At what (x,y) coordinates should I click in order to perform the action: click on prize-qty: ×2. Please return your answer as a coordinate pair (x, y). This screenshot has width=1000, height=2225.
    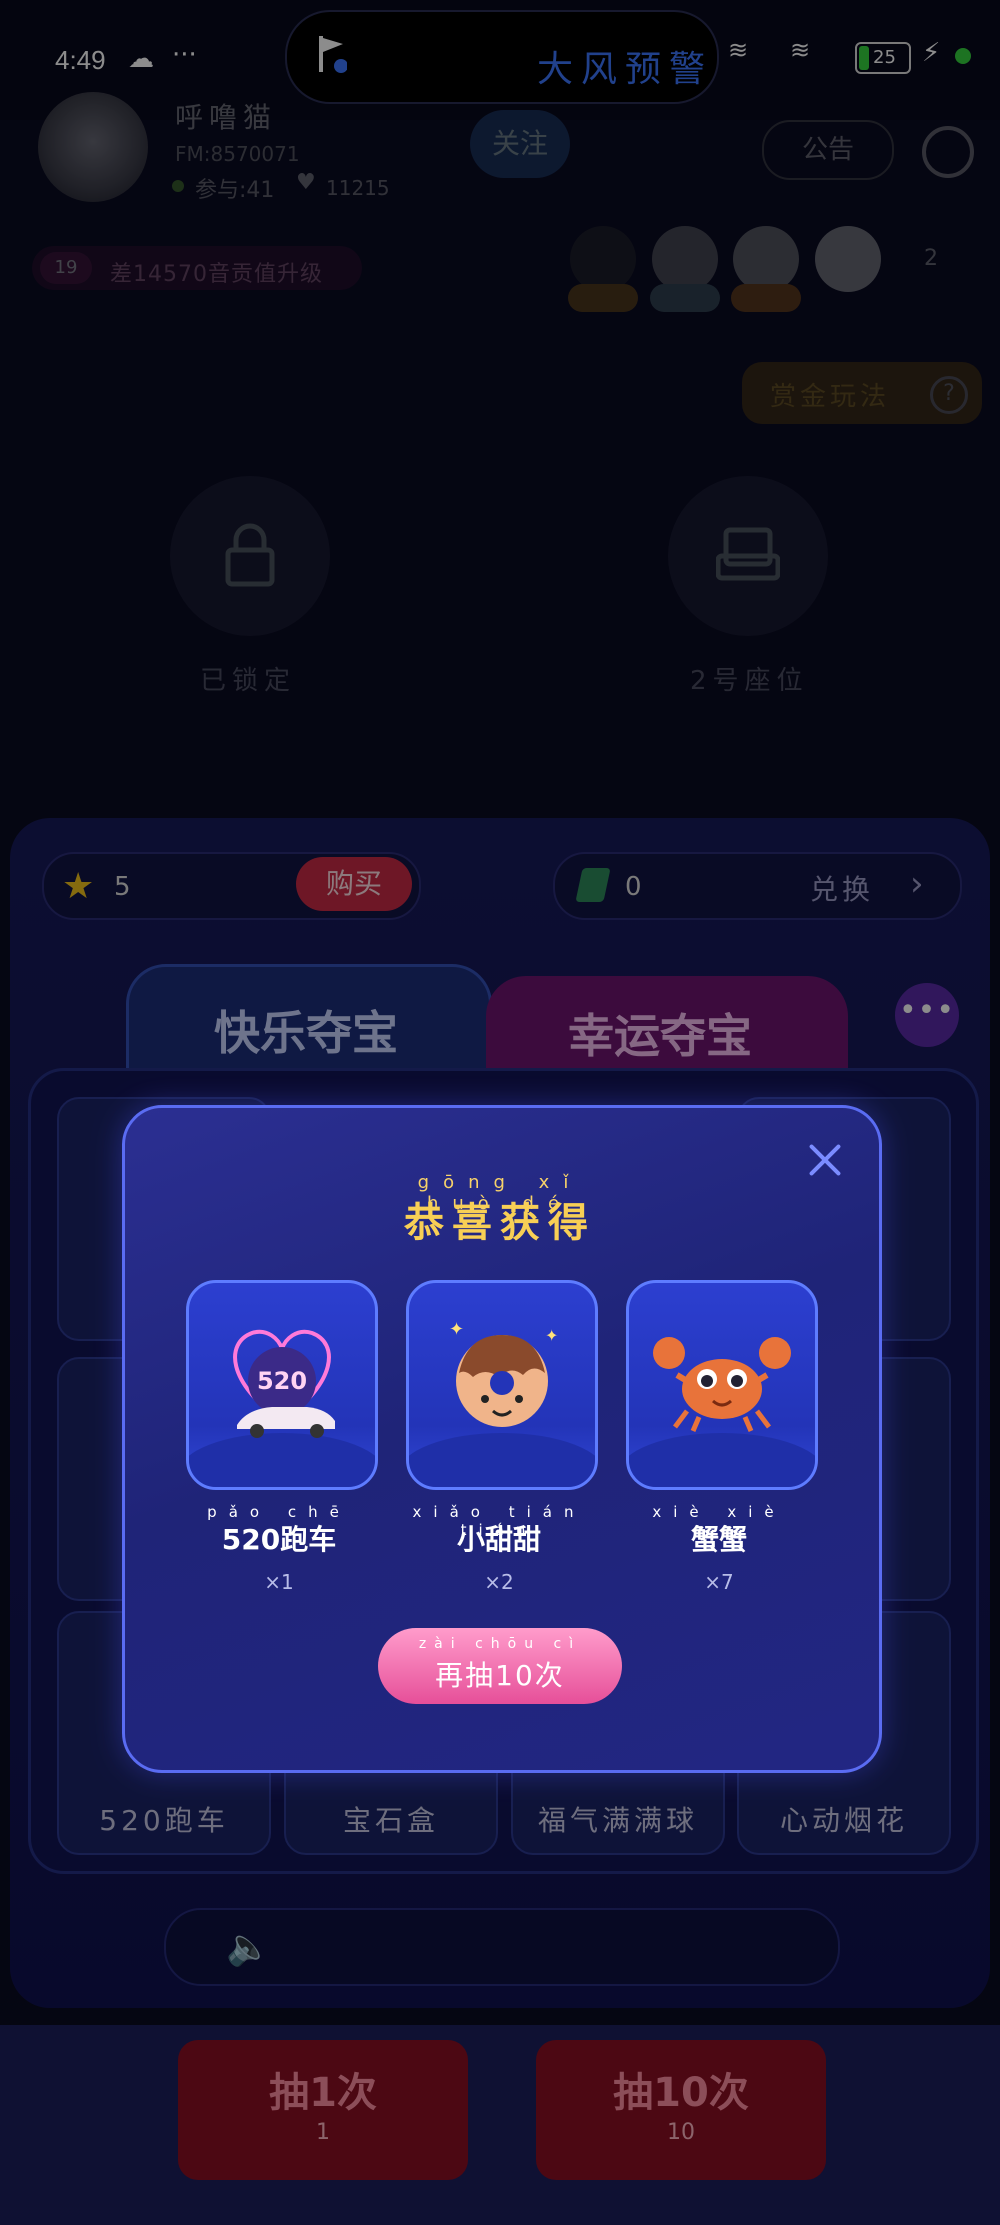
    Looking at the image, I should click on (499, 1582).